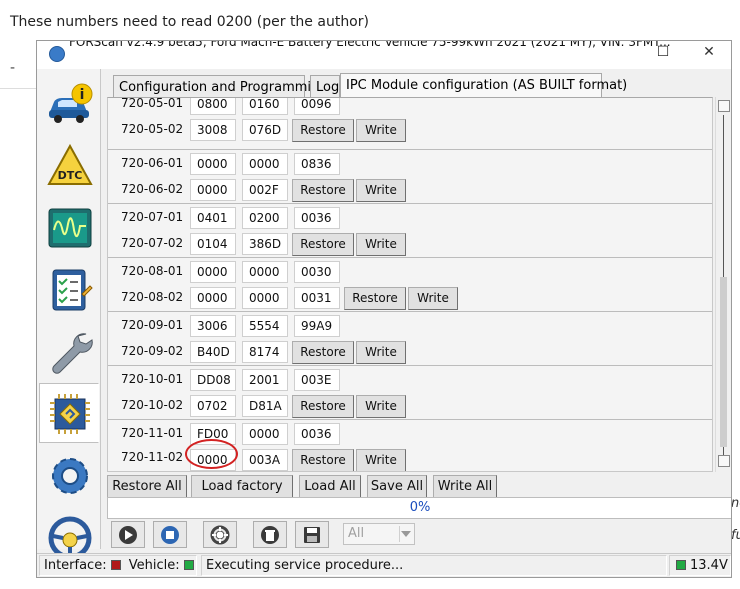 Image resolution: width=740 pixels, height=589 pixels. I want to click on value-cell: 5554, so click(265, 326).